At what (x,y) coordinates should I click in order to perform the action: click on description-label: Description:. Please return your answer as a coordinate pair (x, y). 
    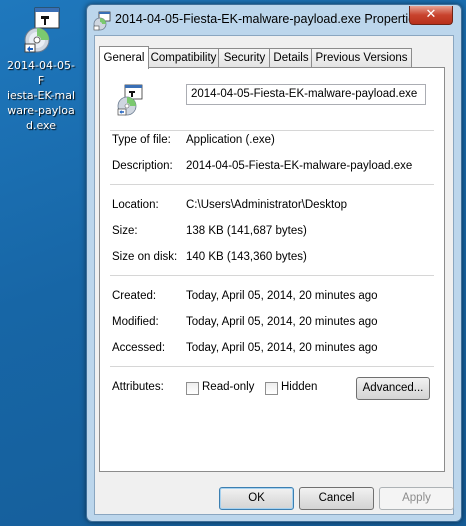
    Looking at the image, I should click on (142, 166).